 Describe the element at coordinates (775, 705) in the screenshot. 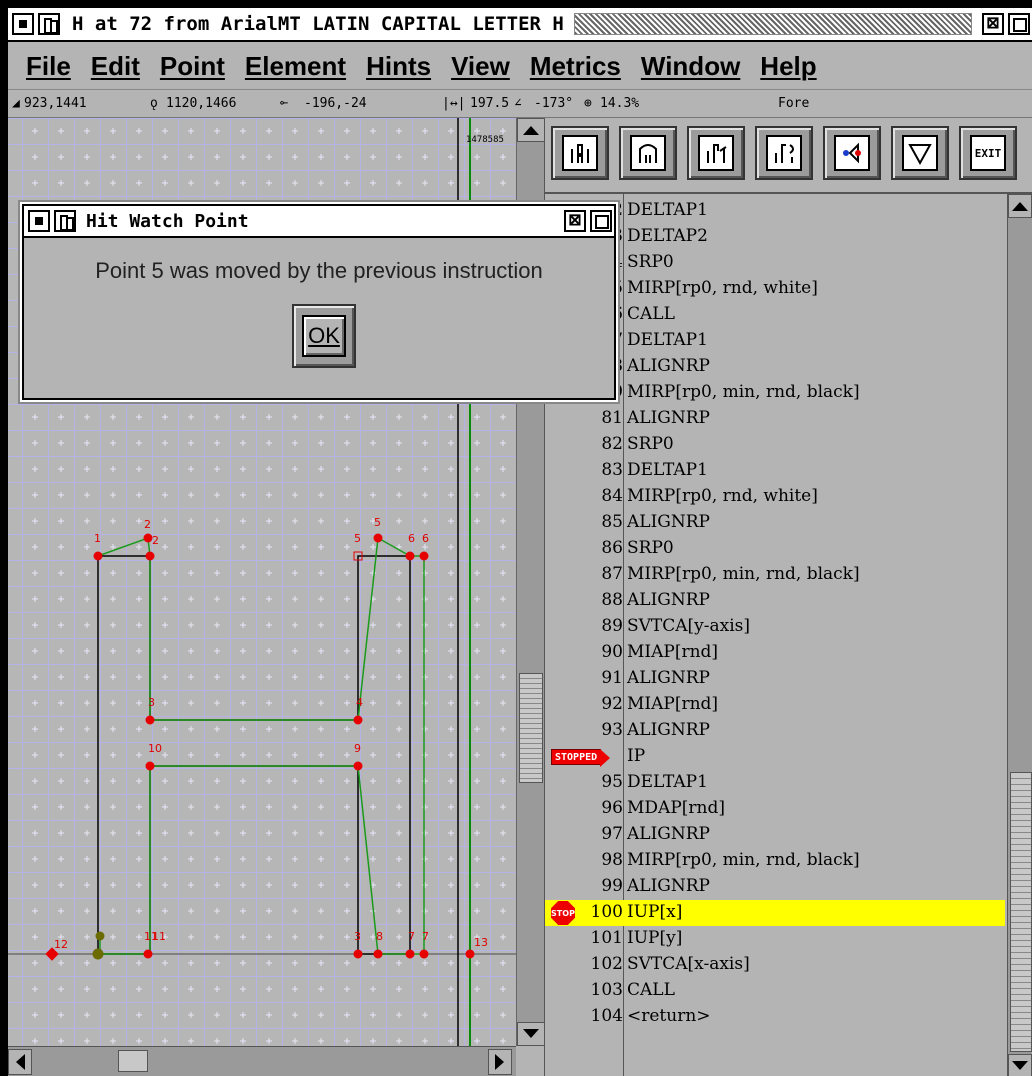

I see `instruction-row: 92 MIAP[rnd]` at that location.